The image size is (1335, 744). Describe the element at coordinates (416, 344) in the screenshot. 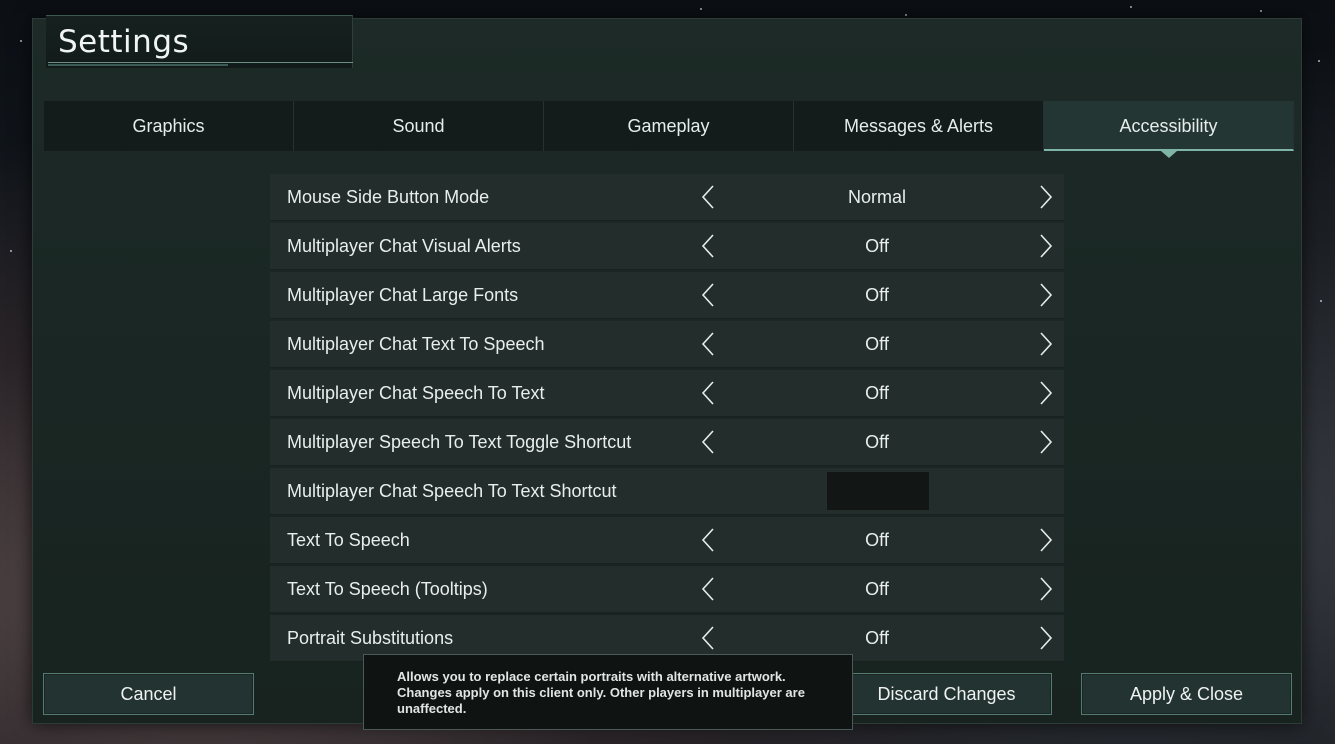

I see `setting-label: Multiplayer Chat Text To Speech` at that location.